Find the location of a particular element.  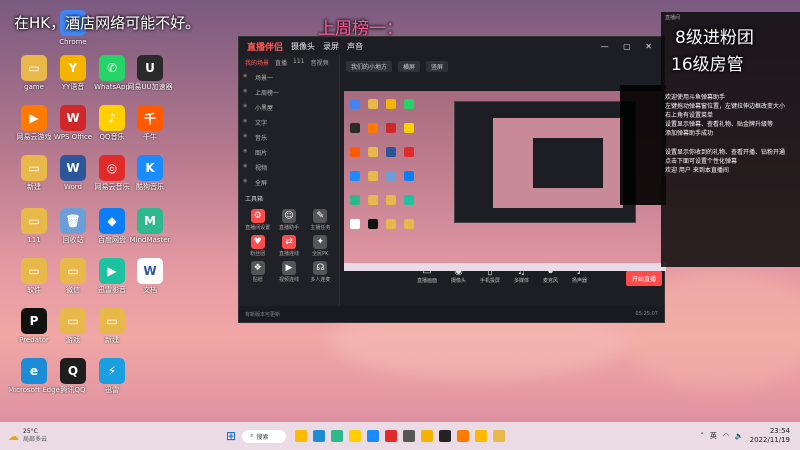

start-menu-icon: ⊞ is located at coordinates (231, 436).